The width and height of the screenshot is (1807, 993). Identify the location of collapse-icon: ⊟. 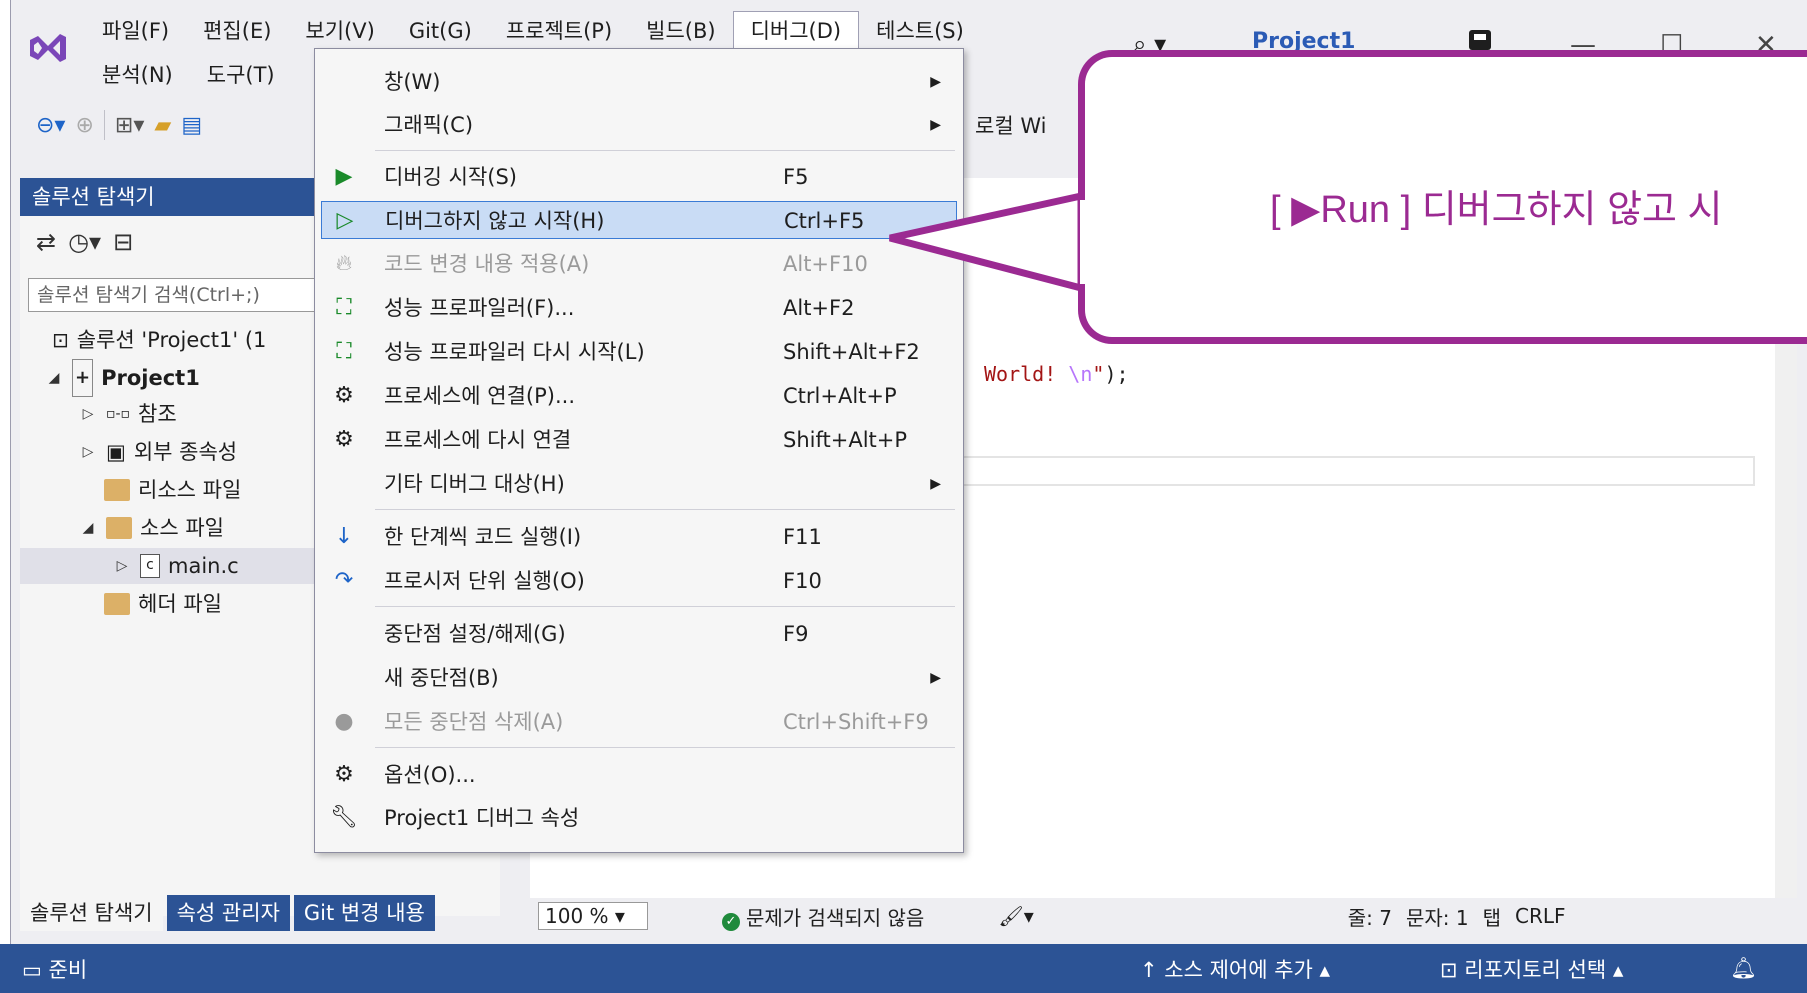
(123, 242).